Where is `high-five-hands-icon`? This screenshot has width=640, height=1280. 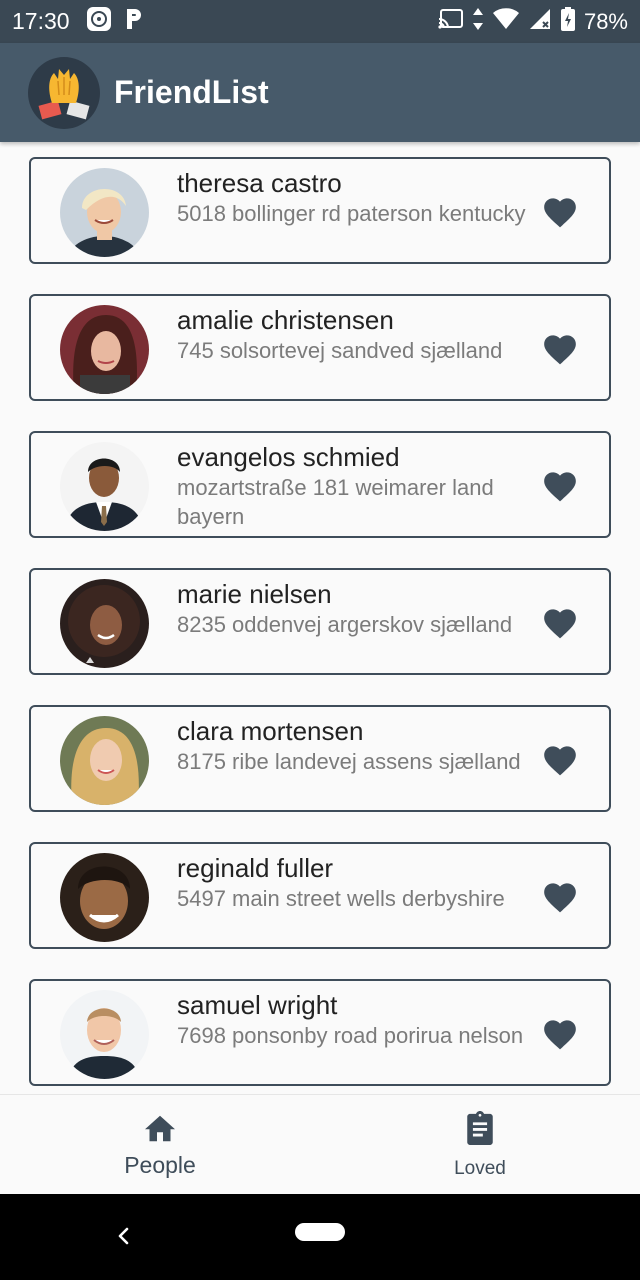 high-five-hands-icon is located at coordinates (64, 92).